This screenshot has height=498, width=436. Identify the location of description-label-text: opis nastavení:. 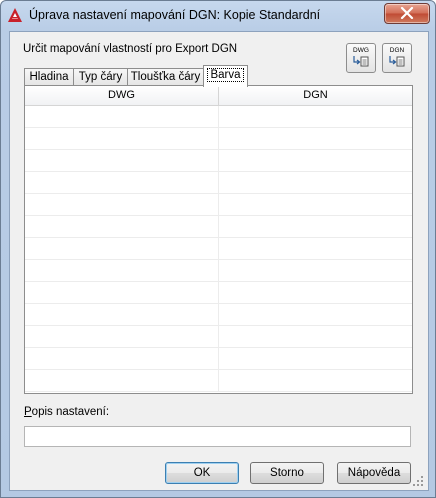
(70, 412).